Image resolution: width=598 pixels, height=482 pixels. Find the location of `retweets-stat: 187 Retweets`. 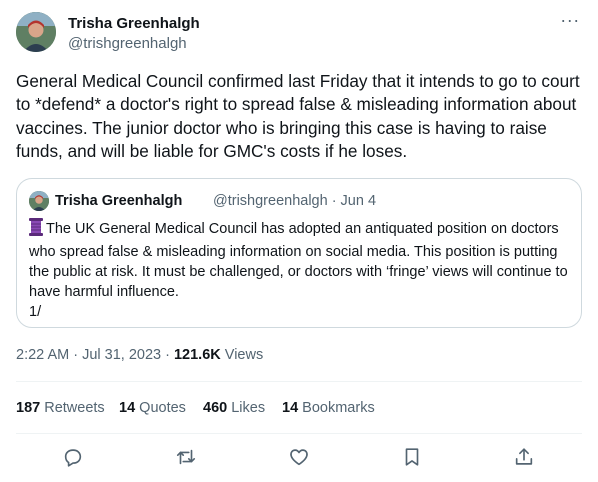

retweets-stat: 187 Retweets is located at coordinates (60, 408).